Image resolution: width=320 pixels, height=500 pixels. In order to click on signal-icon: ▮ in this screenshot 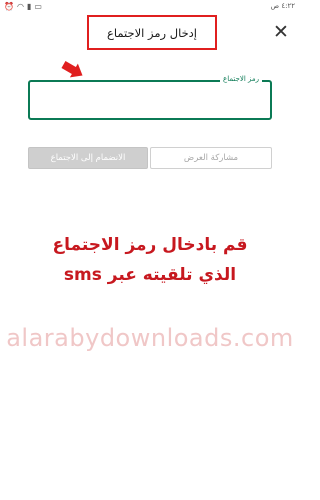, I will do `click(29, 6)`.